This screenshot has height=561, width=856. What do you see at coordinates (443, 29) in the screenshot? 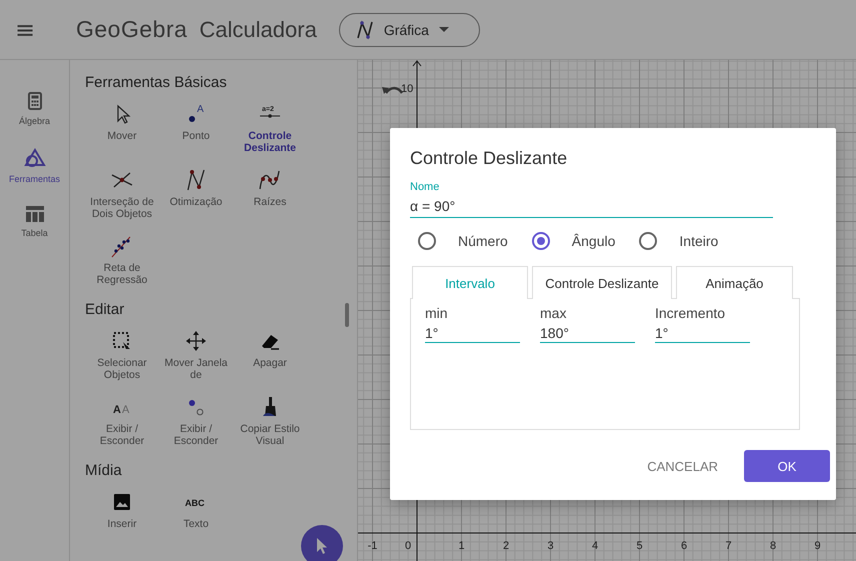
I see `caret-icon` at bounding box center [443, 29].